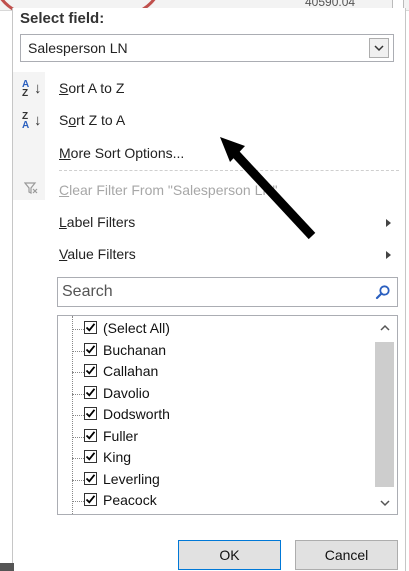 The width and height of the screenshot is (409, 571). I want to click on sort-a-to-z-icon: AZ ↓, so click(32, 89).